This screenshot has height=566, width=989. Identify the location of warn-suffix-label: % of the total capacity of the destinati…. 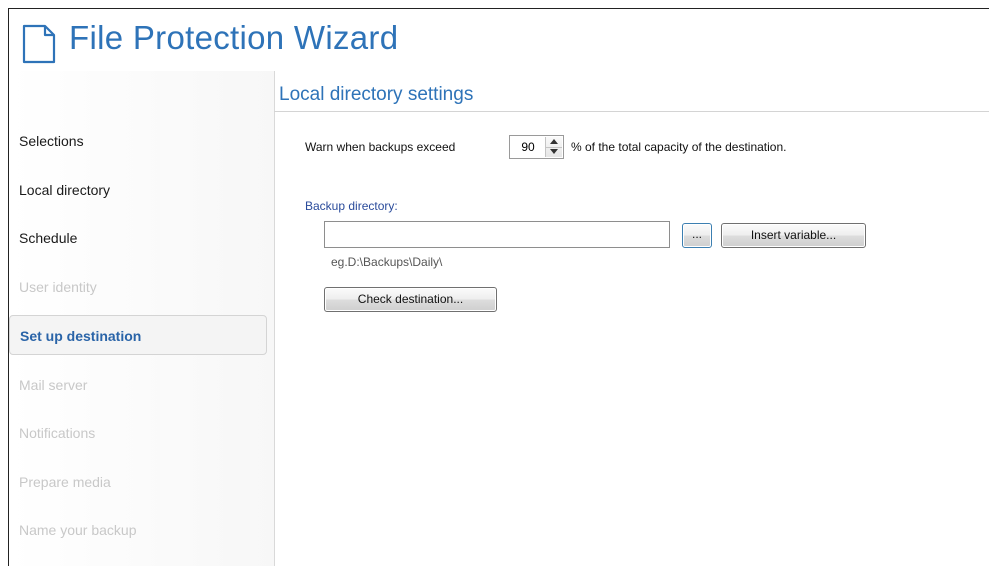
(679, 147).